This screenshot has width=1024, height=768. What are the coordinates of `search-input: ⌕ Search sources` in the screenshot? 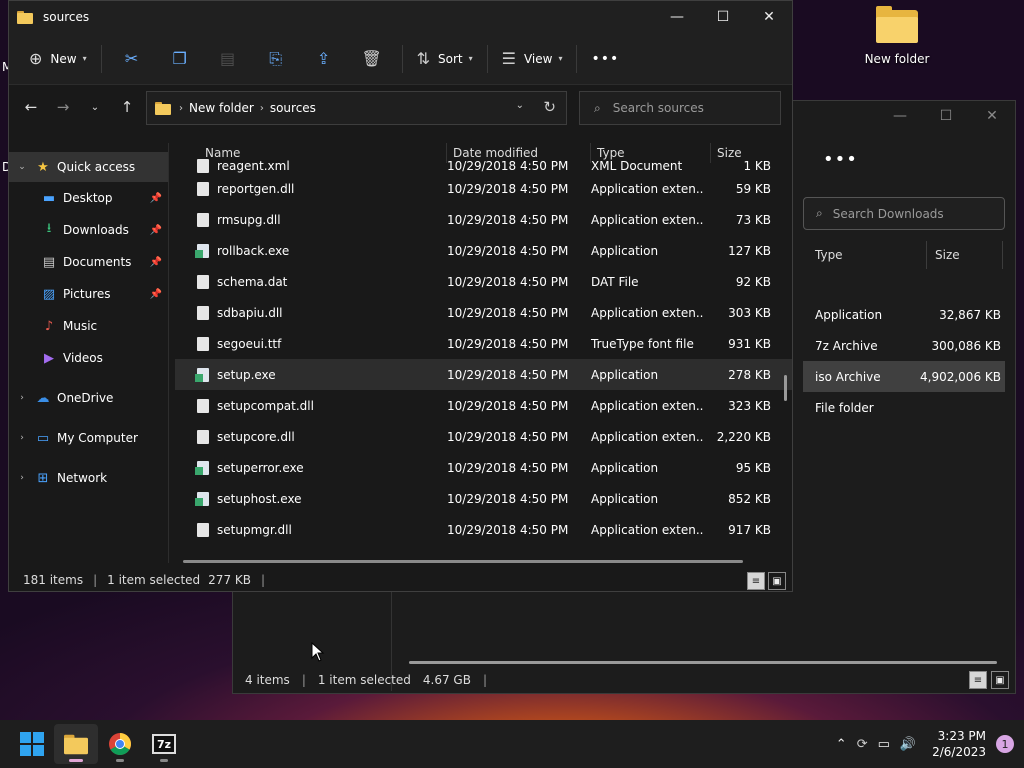 It's located at (680, 108).